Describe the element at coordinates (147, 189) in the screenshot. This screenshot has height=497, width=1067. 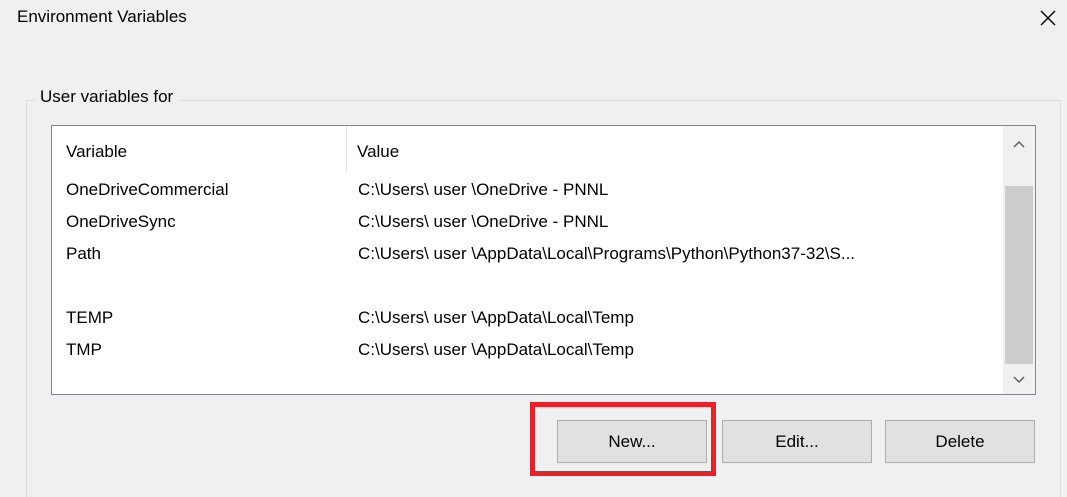
I see `variable-name: OneDriveCommercial` at that location.